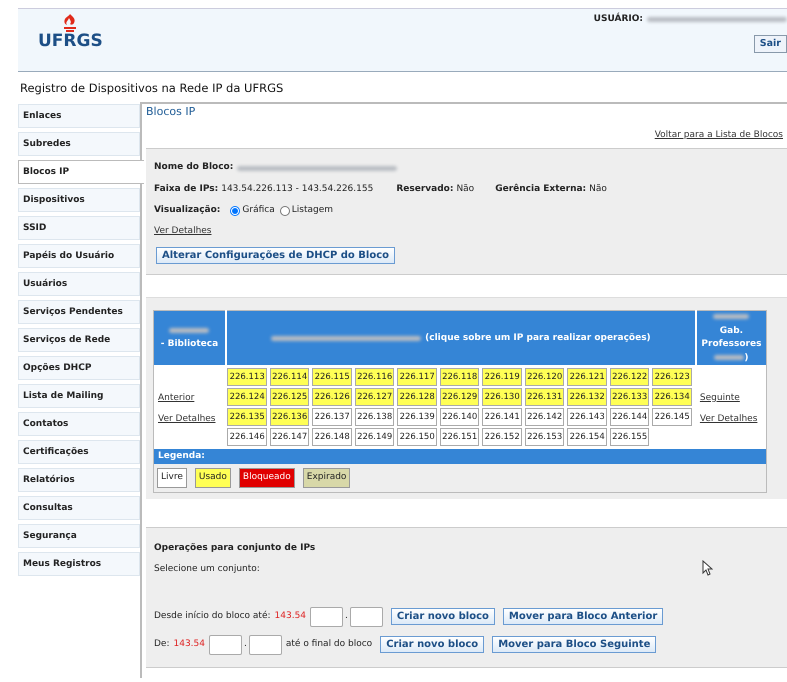 The width and height of the screenshot is (787, 682). Describe the element at coordinates (79, 536) in the screenshot. I see `sidebar-item: Segurança` at that location.